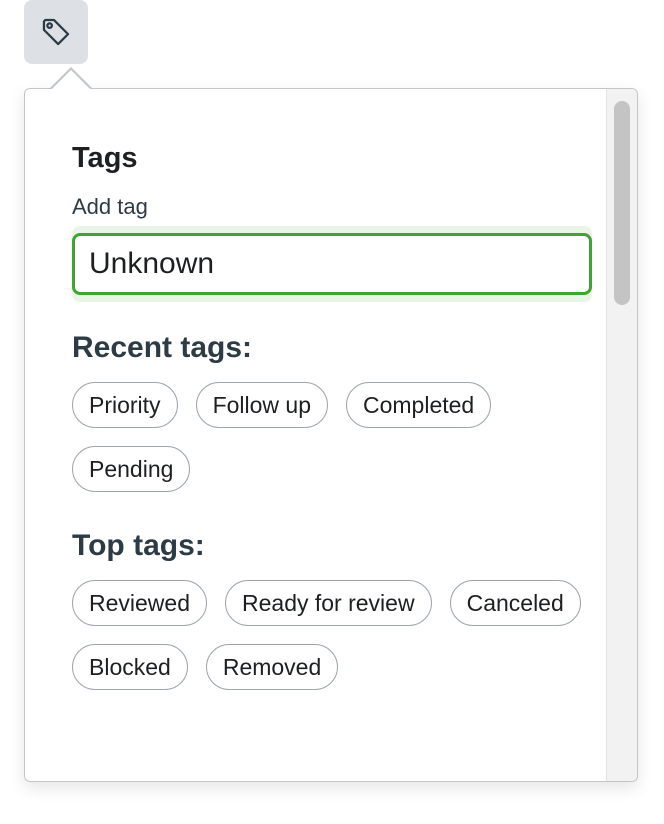 The width and height of the screenshot is (664, 824). I want to click on add-tag-label: Add tag, so click(110, 206).